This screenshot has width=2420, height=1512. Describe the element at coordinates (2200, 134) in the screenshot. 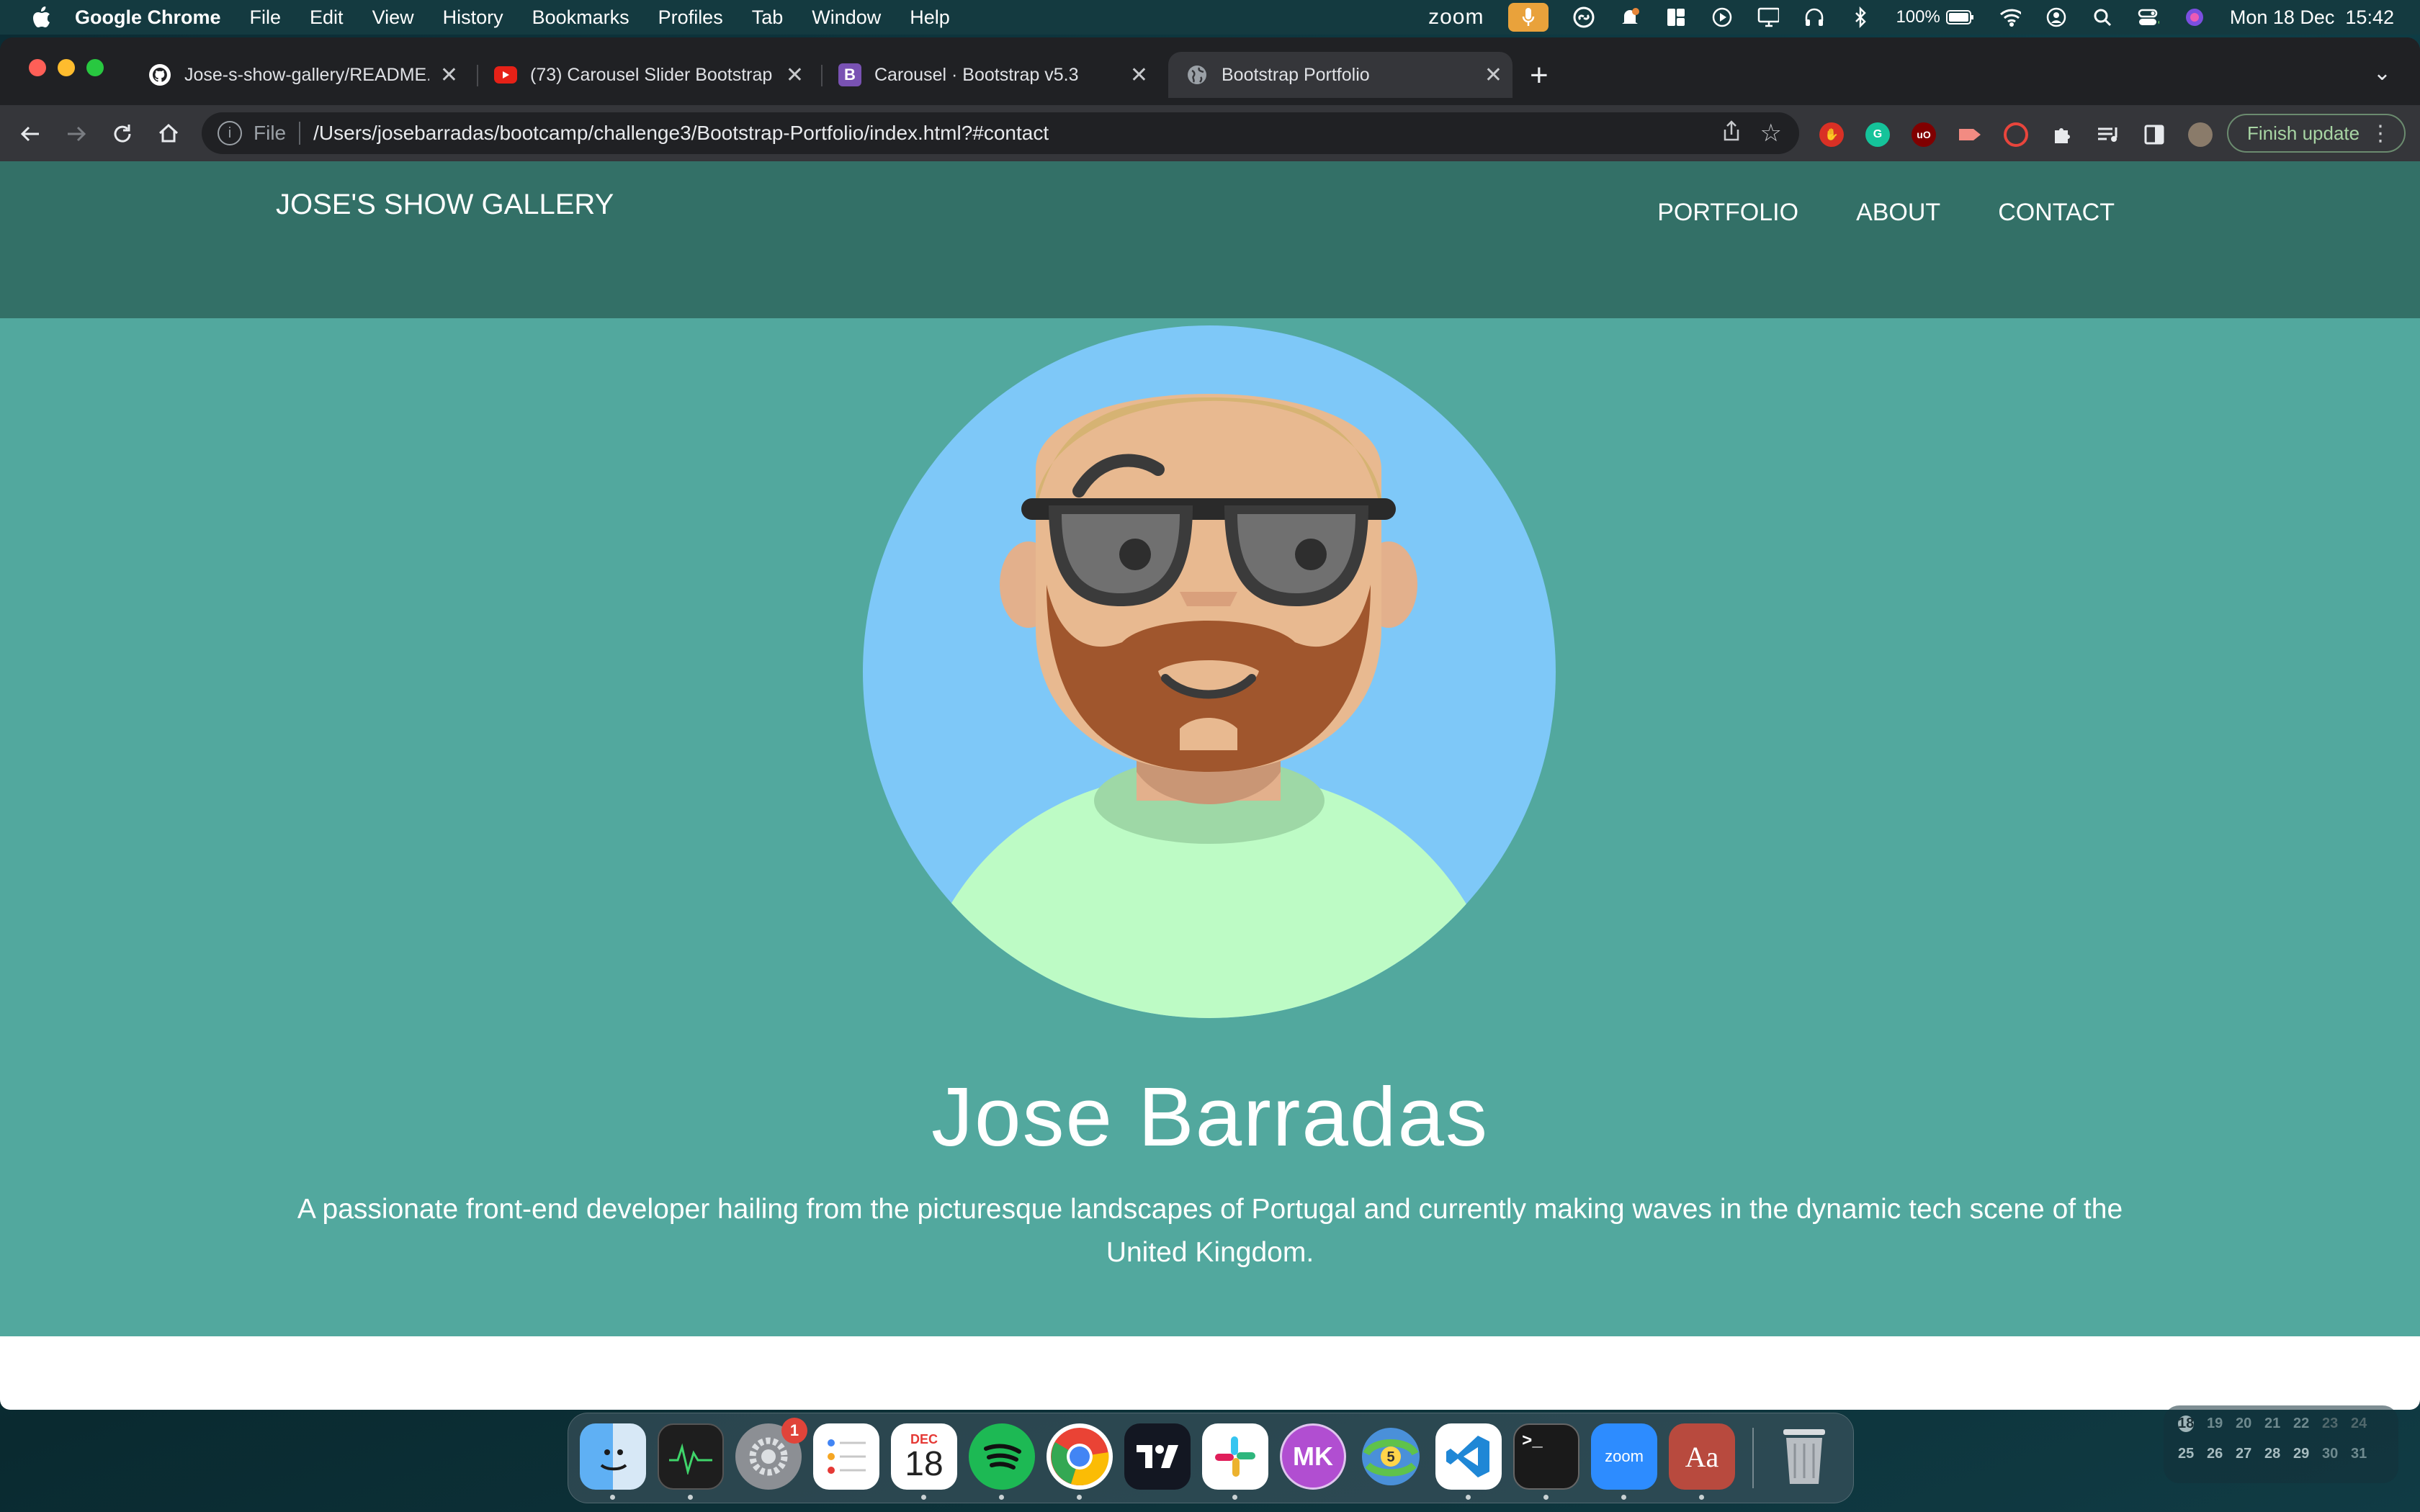

I see `profile-avatar` at that location.